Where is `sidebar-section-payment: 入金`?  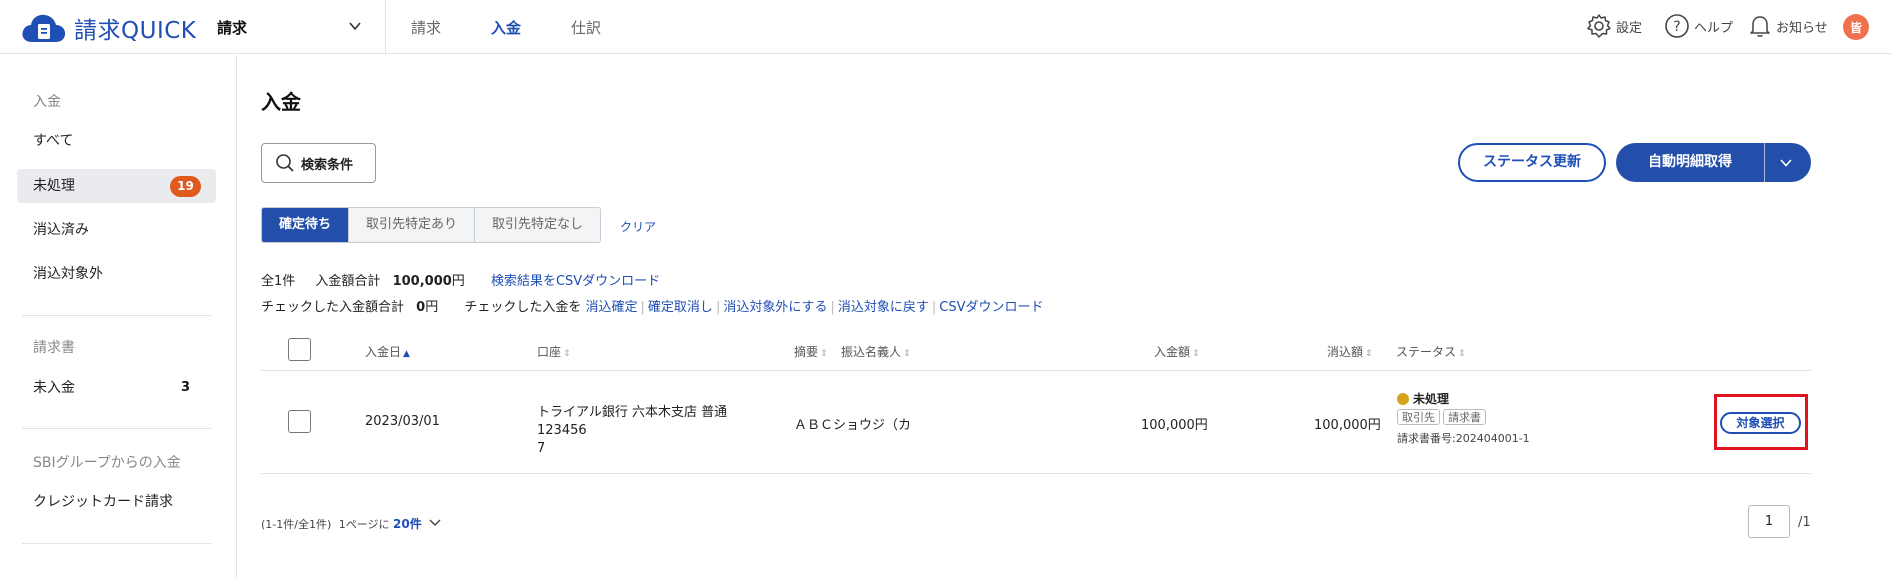 sidebar-section-payment: 入金 is located at coordinates (47, 102).